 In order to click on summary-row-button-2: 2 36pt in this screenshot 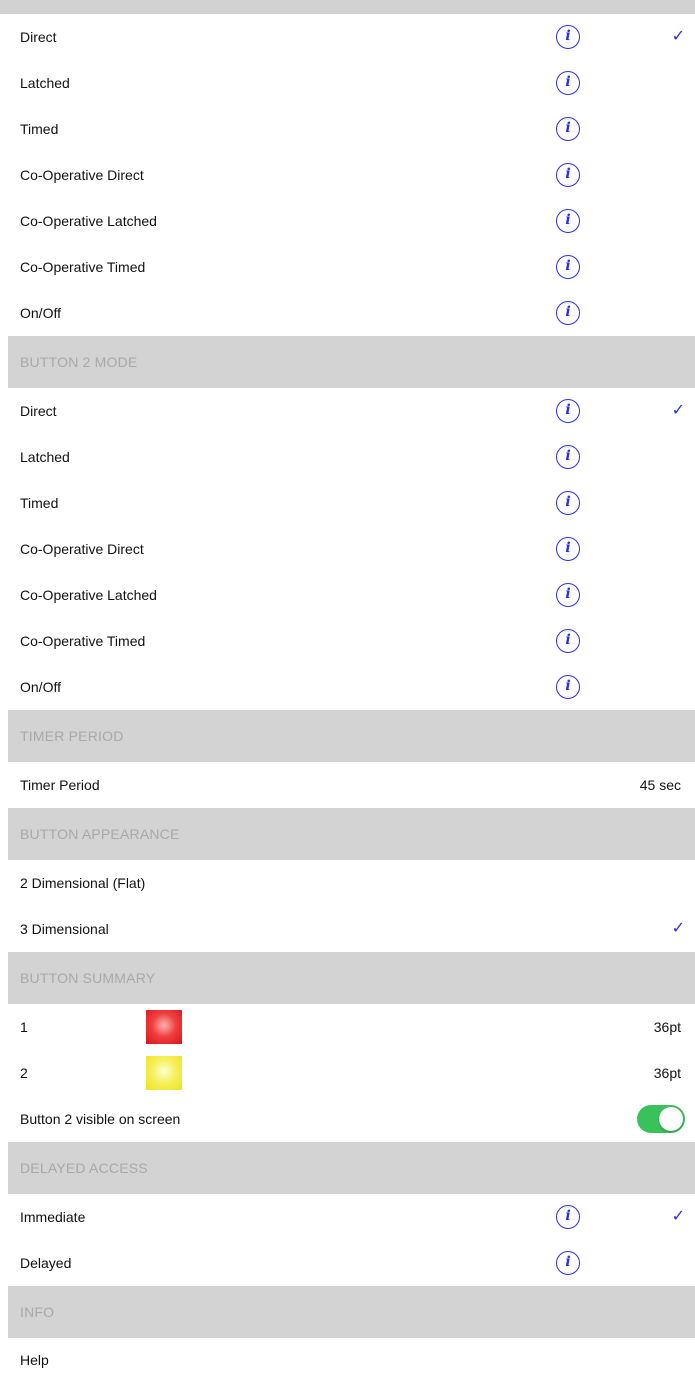, I will do `click(351, 1073)`.